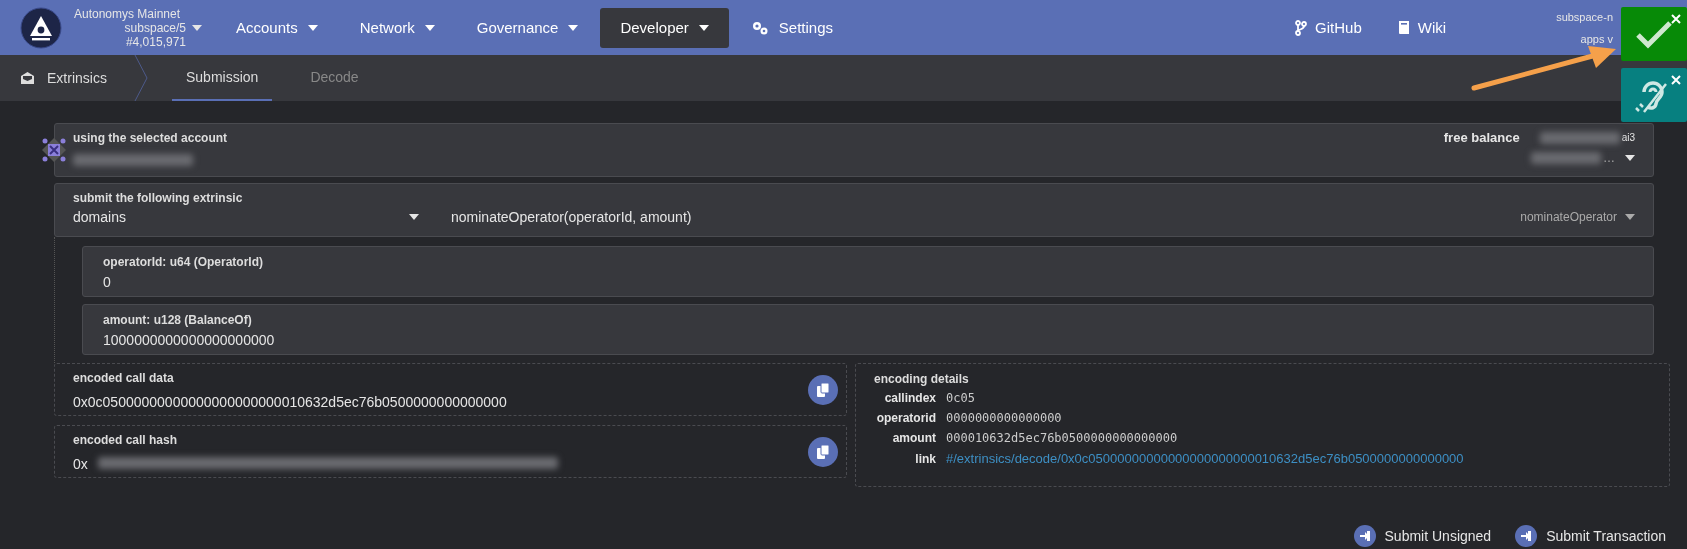 Image resolution: width=1687 pixels, height=549 pixels. Describe the element at coordinates (759, 27) in the screenshot. I see `gears-icon` at that location.